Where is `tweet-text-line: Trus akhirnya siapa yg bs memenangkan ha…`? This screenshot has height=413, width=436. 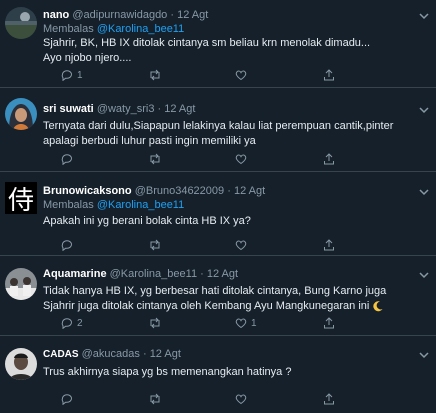 tweet-text-line: Trus akhirnya siapa yg bs memenangkan ha… is located at coordinates (167, 372).